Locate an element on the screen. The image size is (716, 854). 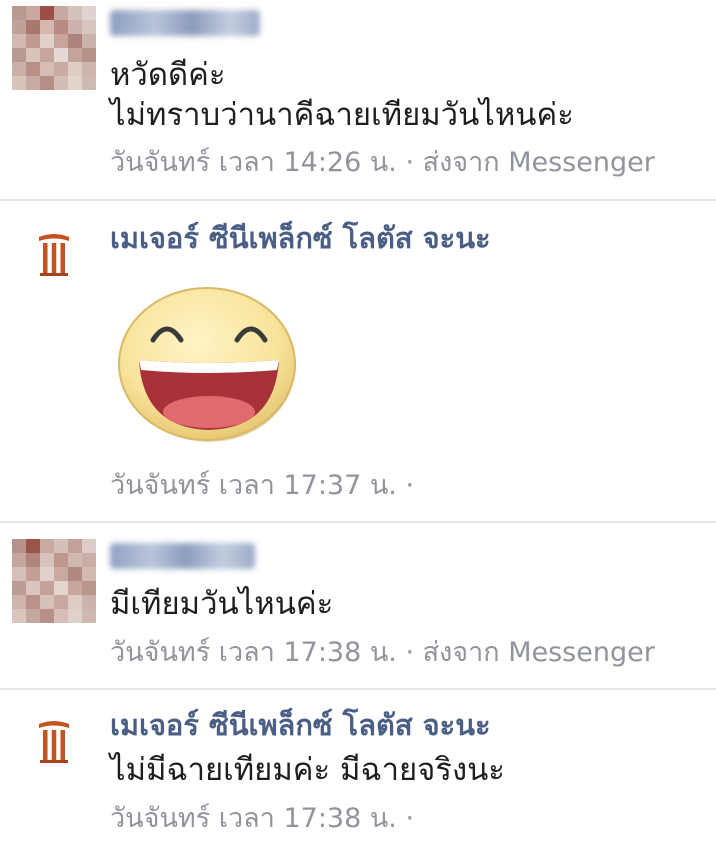
message-text-line: ไม่ทราบว่านาคีฉายเทียมวันไหนค่ะ is located at coordinates (342, 115).